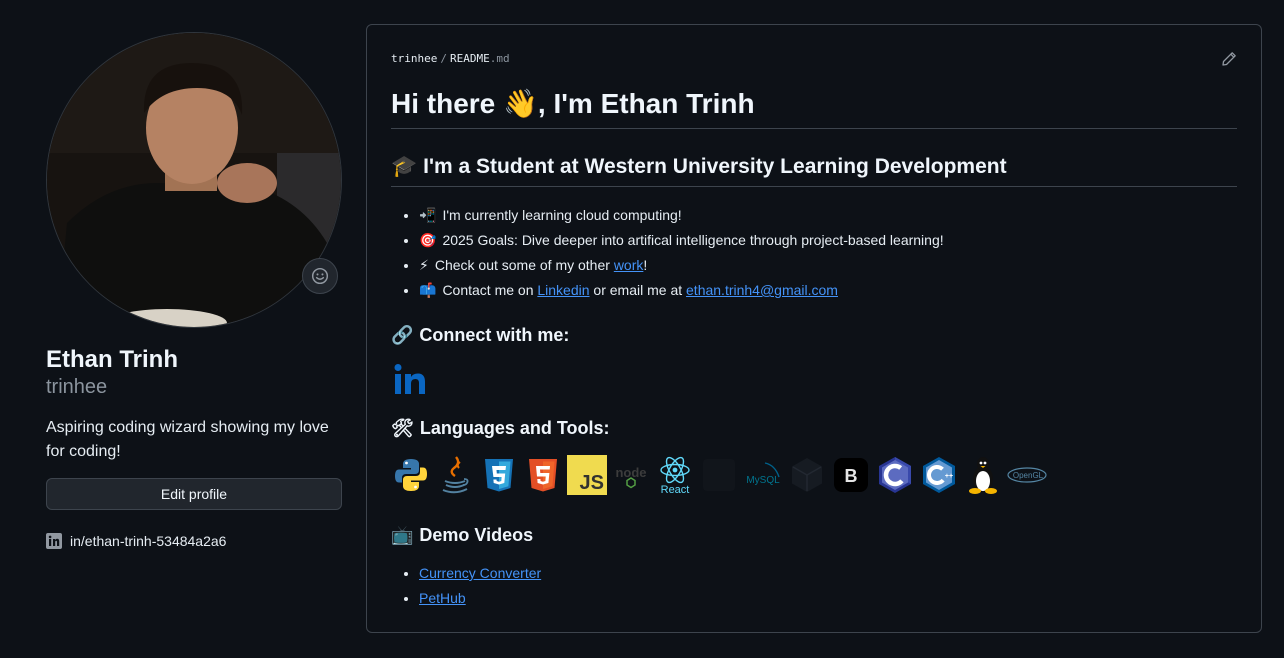  Describe the element at coordinates (592, 483) in the screenshot. I see `javascript-icon-label: JS` at that location.